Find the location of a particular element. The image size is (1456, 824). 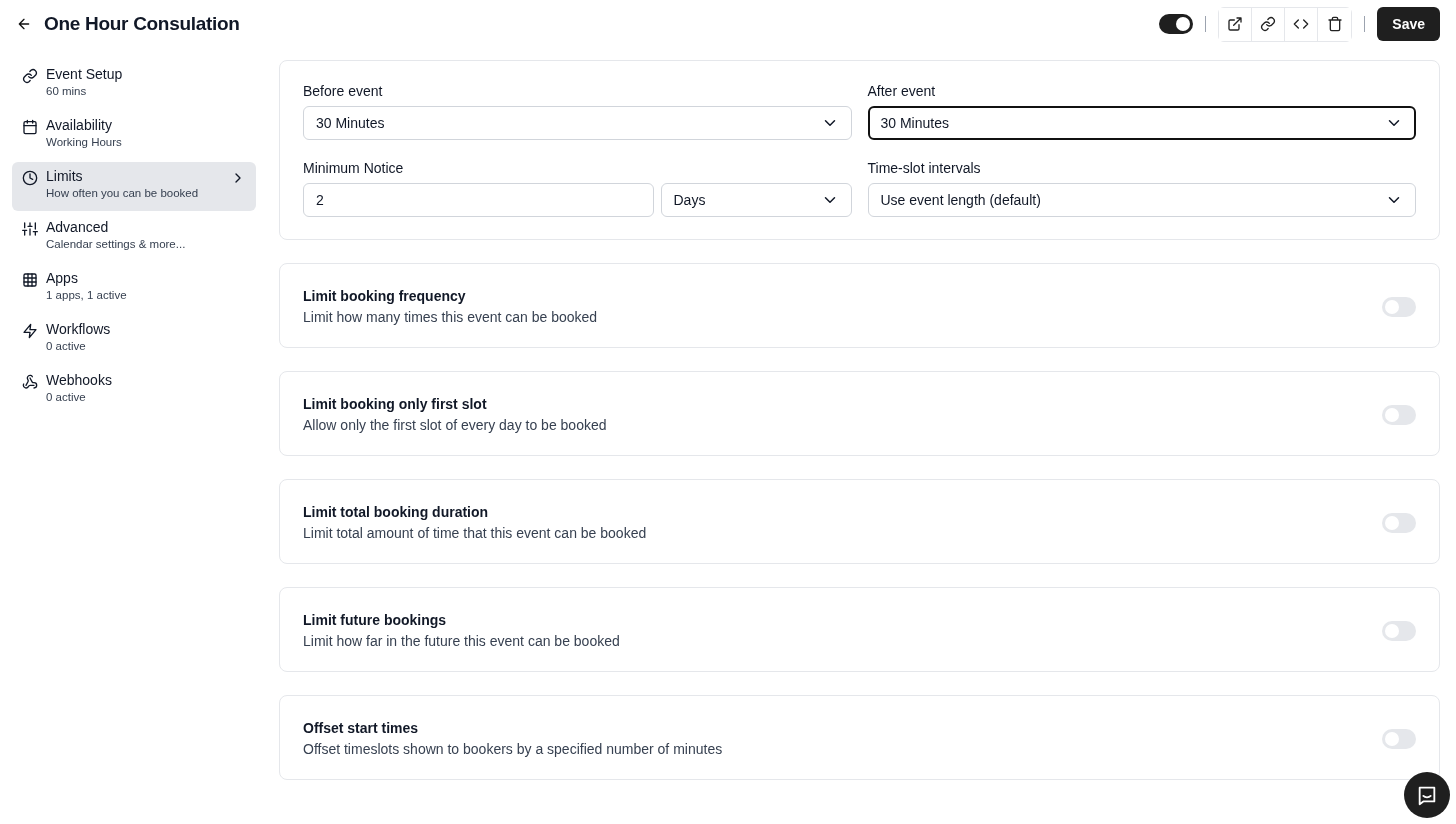

setting-description: Limit how far in the future this event can be booked is located at coordinates (461, 641).